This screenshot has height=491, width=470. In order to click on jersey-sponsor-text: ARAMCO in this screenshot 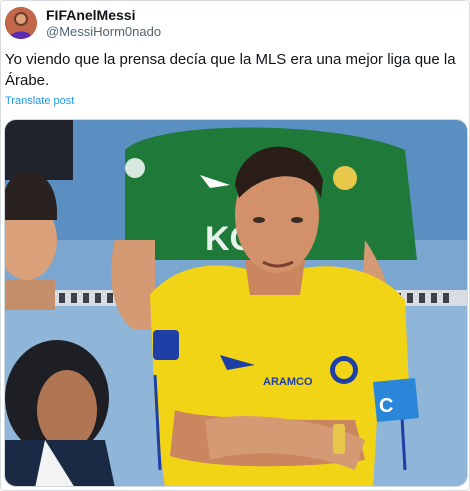, I will do `click(288, 382)`.